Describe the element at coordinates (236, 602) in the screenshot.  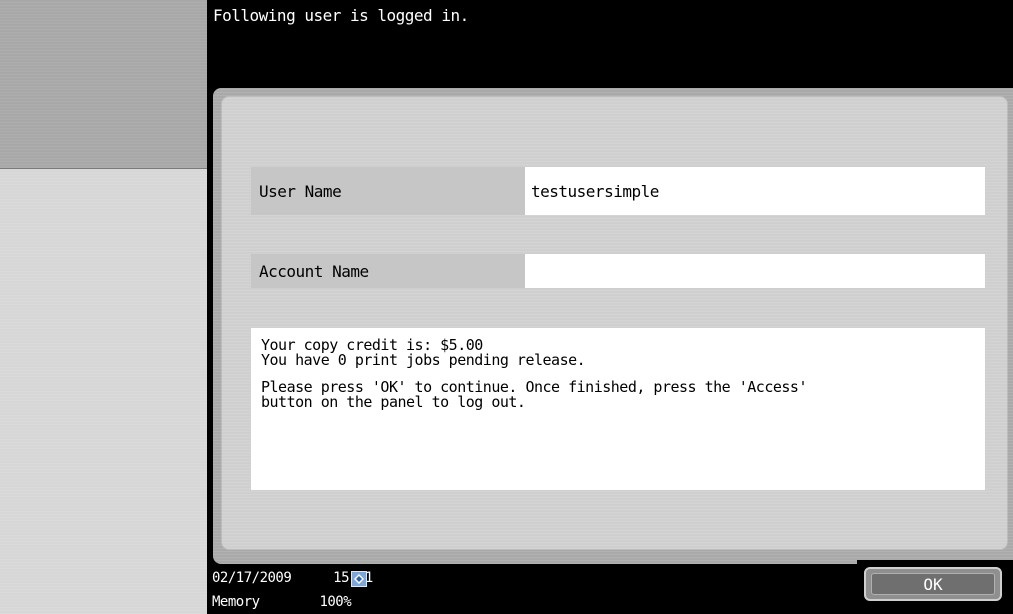
I see `memory-label: Memory` at that location.